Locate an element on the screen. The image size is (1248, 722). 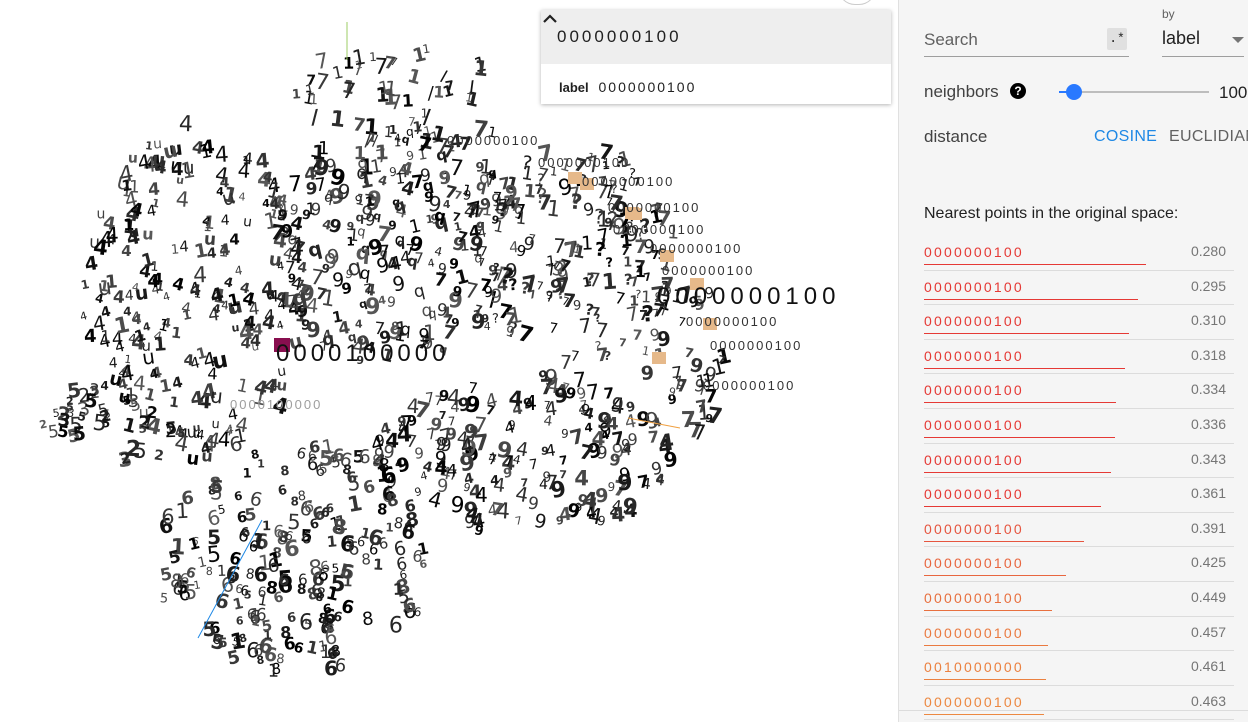
nearest-point-row: 0000000100 0.280 is located at coordinates (1079, 253).